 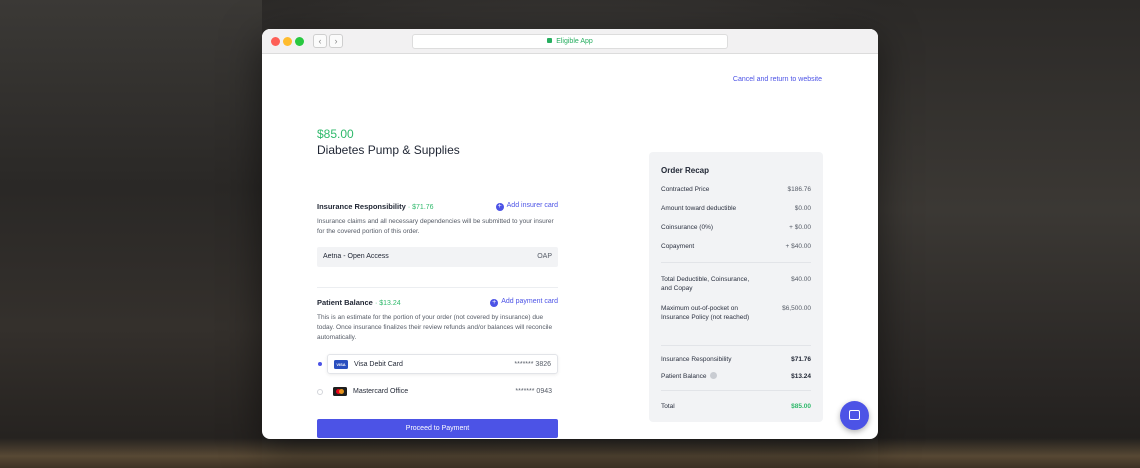 I want to click on recap-label: Insurance Responsibility, so click(x=696, y=359).